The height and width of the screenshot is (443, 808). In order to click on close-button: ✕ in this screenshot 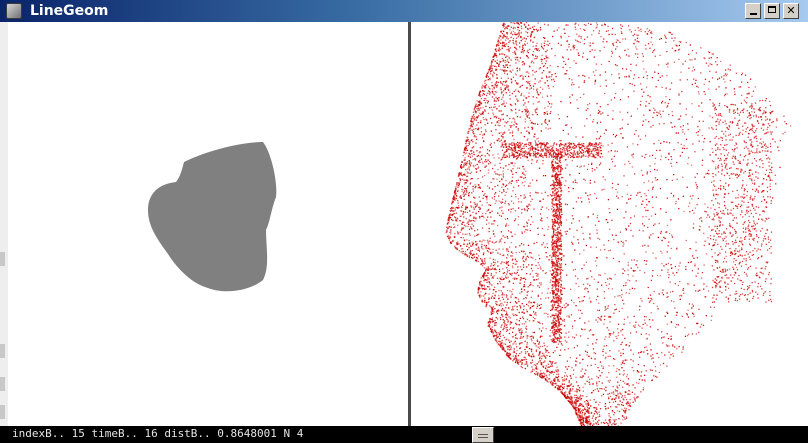, I will do `click(791, 11)`.